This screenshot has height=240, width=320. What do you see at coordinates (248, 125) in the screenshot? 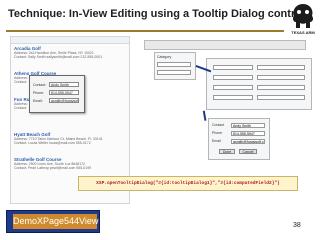
I see `field-contact-input: Andy Smith` at bounding box center [248, 125].